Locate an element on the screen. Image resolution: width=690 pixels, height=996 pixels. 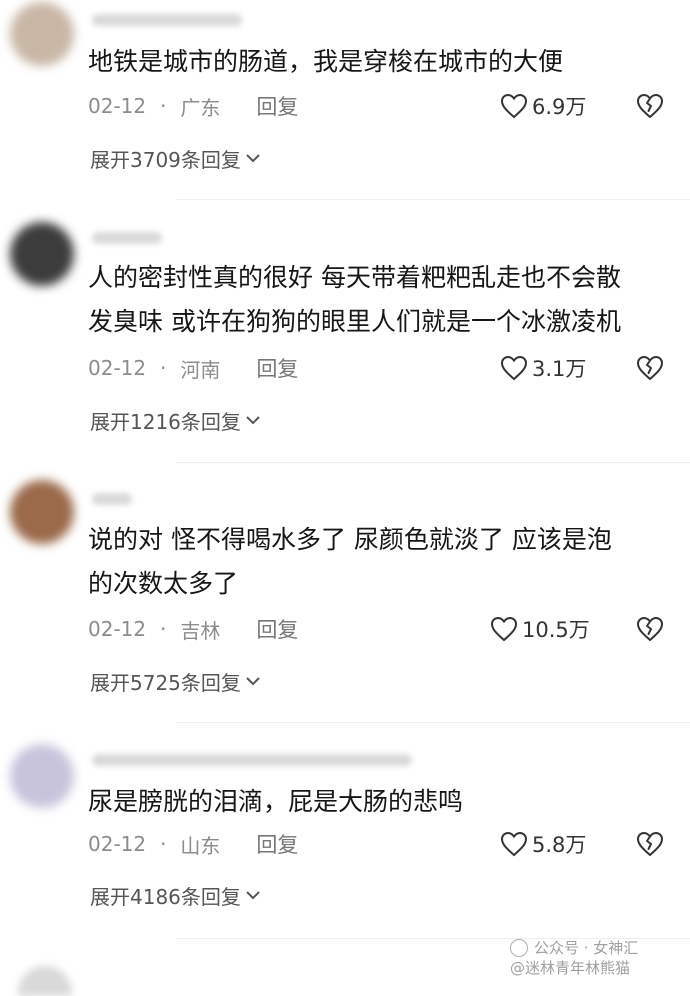
expand-replies-label: 展开5725条回复 is located at coordinates (165, 682).